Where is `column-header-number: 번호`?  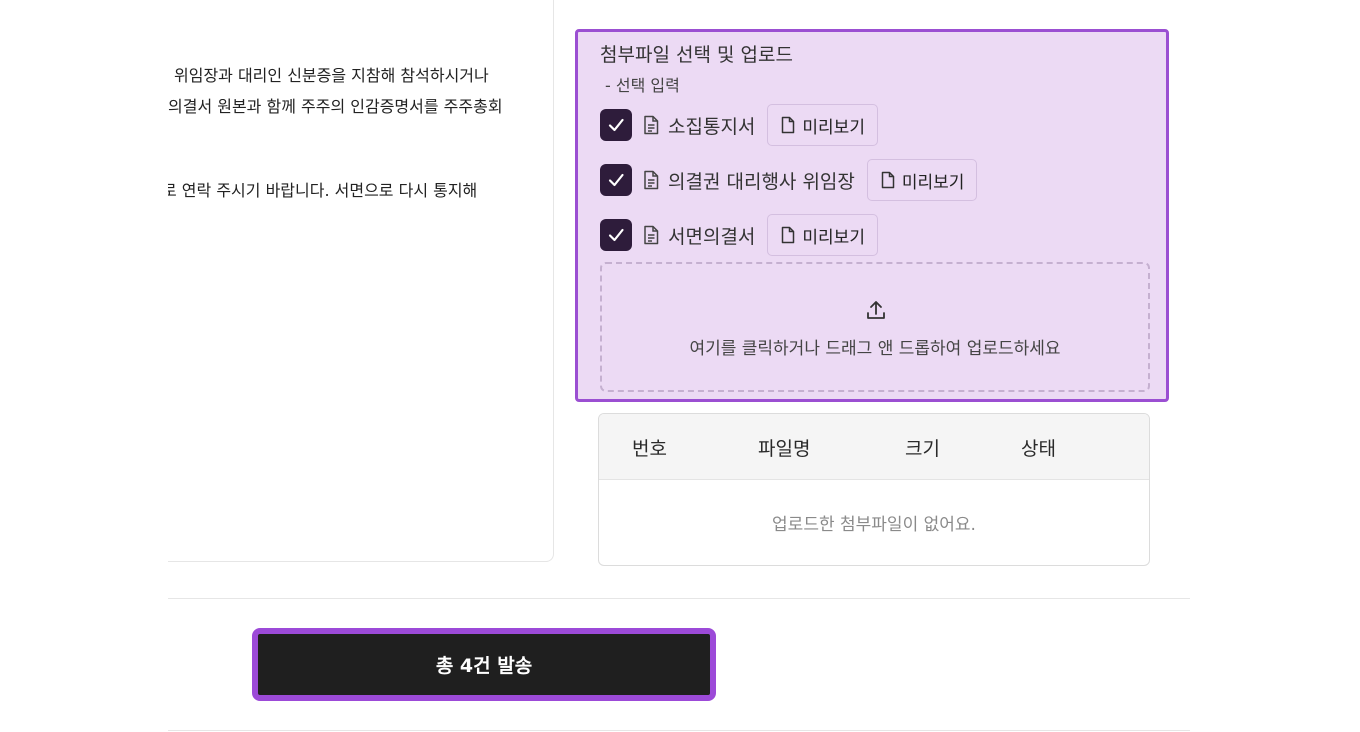
column-header-number: 번호 is located at coordinates (649, 449).